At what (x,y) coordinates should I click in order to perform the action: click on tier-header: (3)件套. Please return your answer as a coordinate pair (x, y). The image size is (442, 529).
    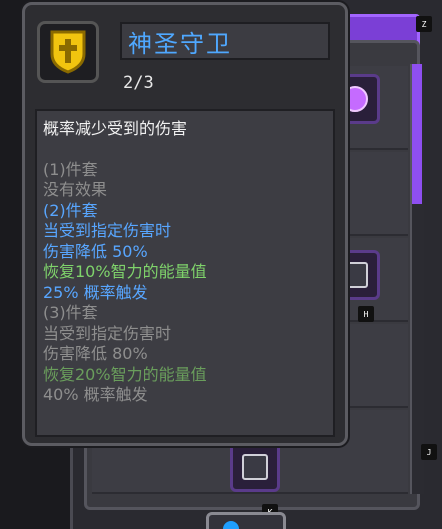
    Looking at the image, I should click on (70, 312).